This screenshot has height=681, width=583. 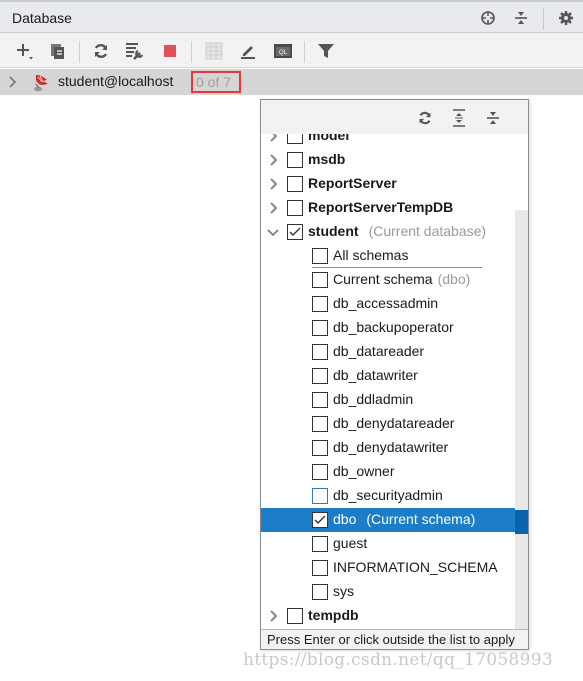 I want to click on schema-item: dbo (Current schema), so click(x=394, y=520).